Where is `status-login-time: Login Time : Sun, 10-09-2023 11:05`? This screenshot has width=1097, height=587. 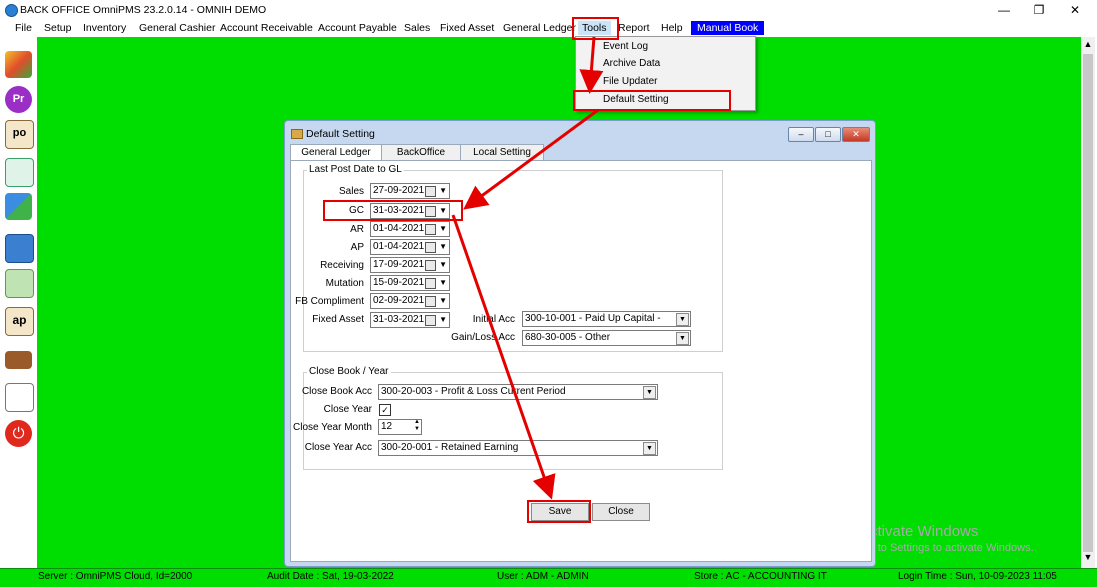
status-login-time: Login Time : Sun, 10-09-2023 11:05 is located at coordinates (977, 576).